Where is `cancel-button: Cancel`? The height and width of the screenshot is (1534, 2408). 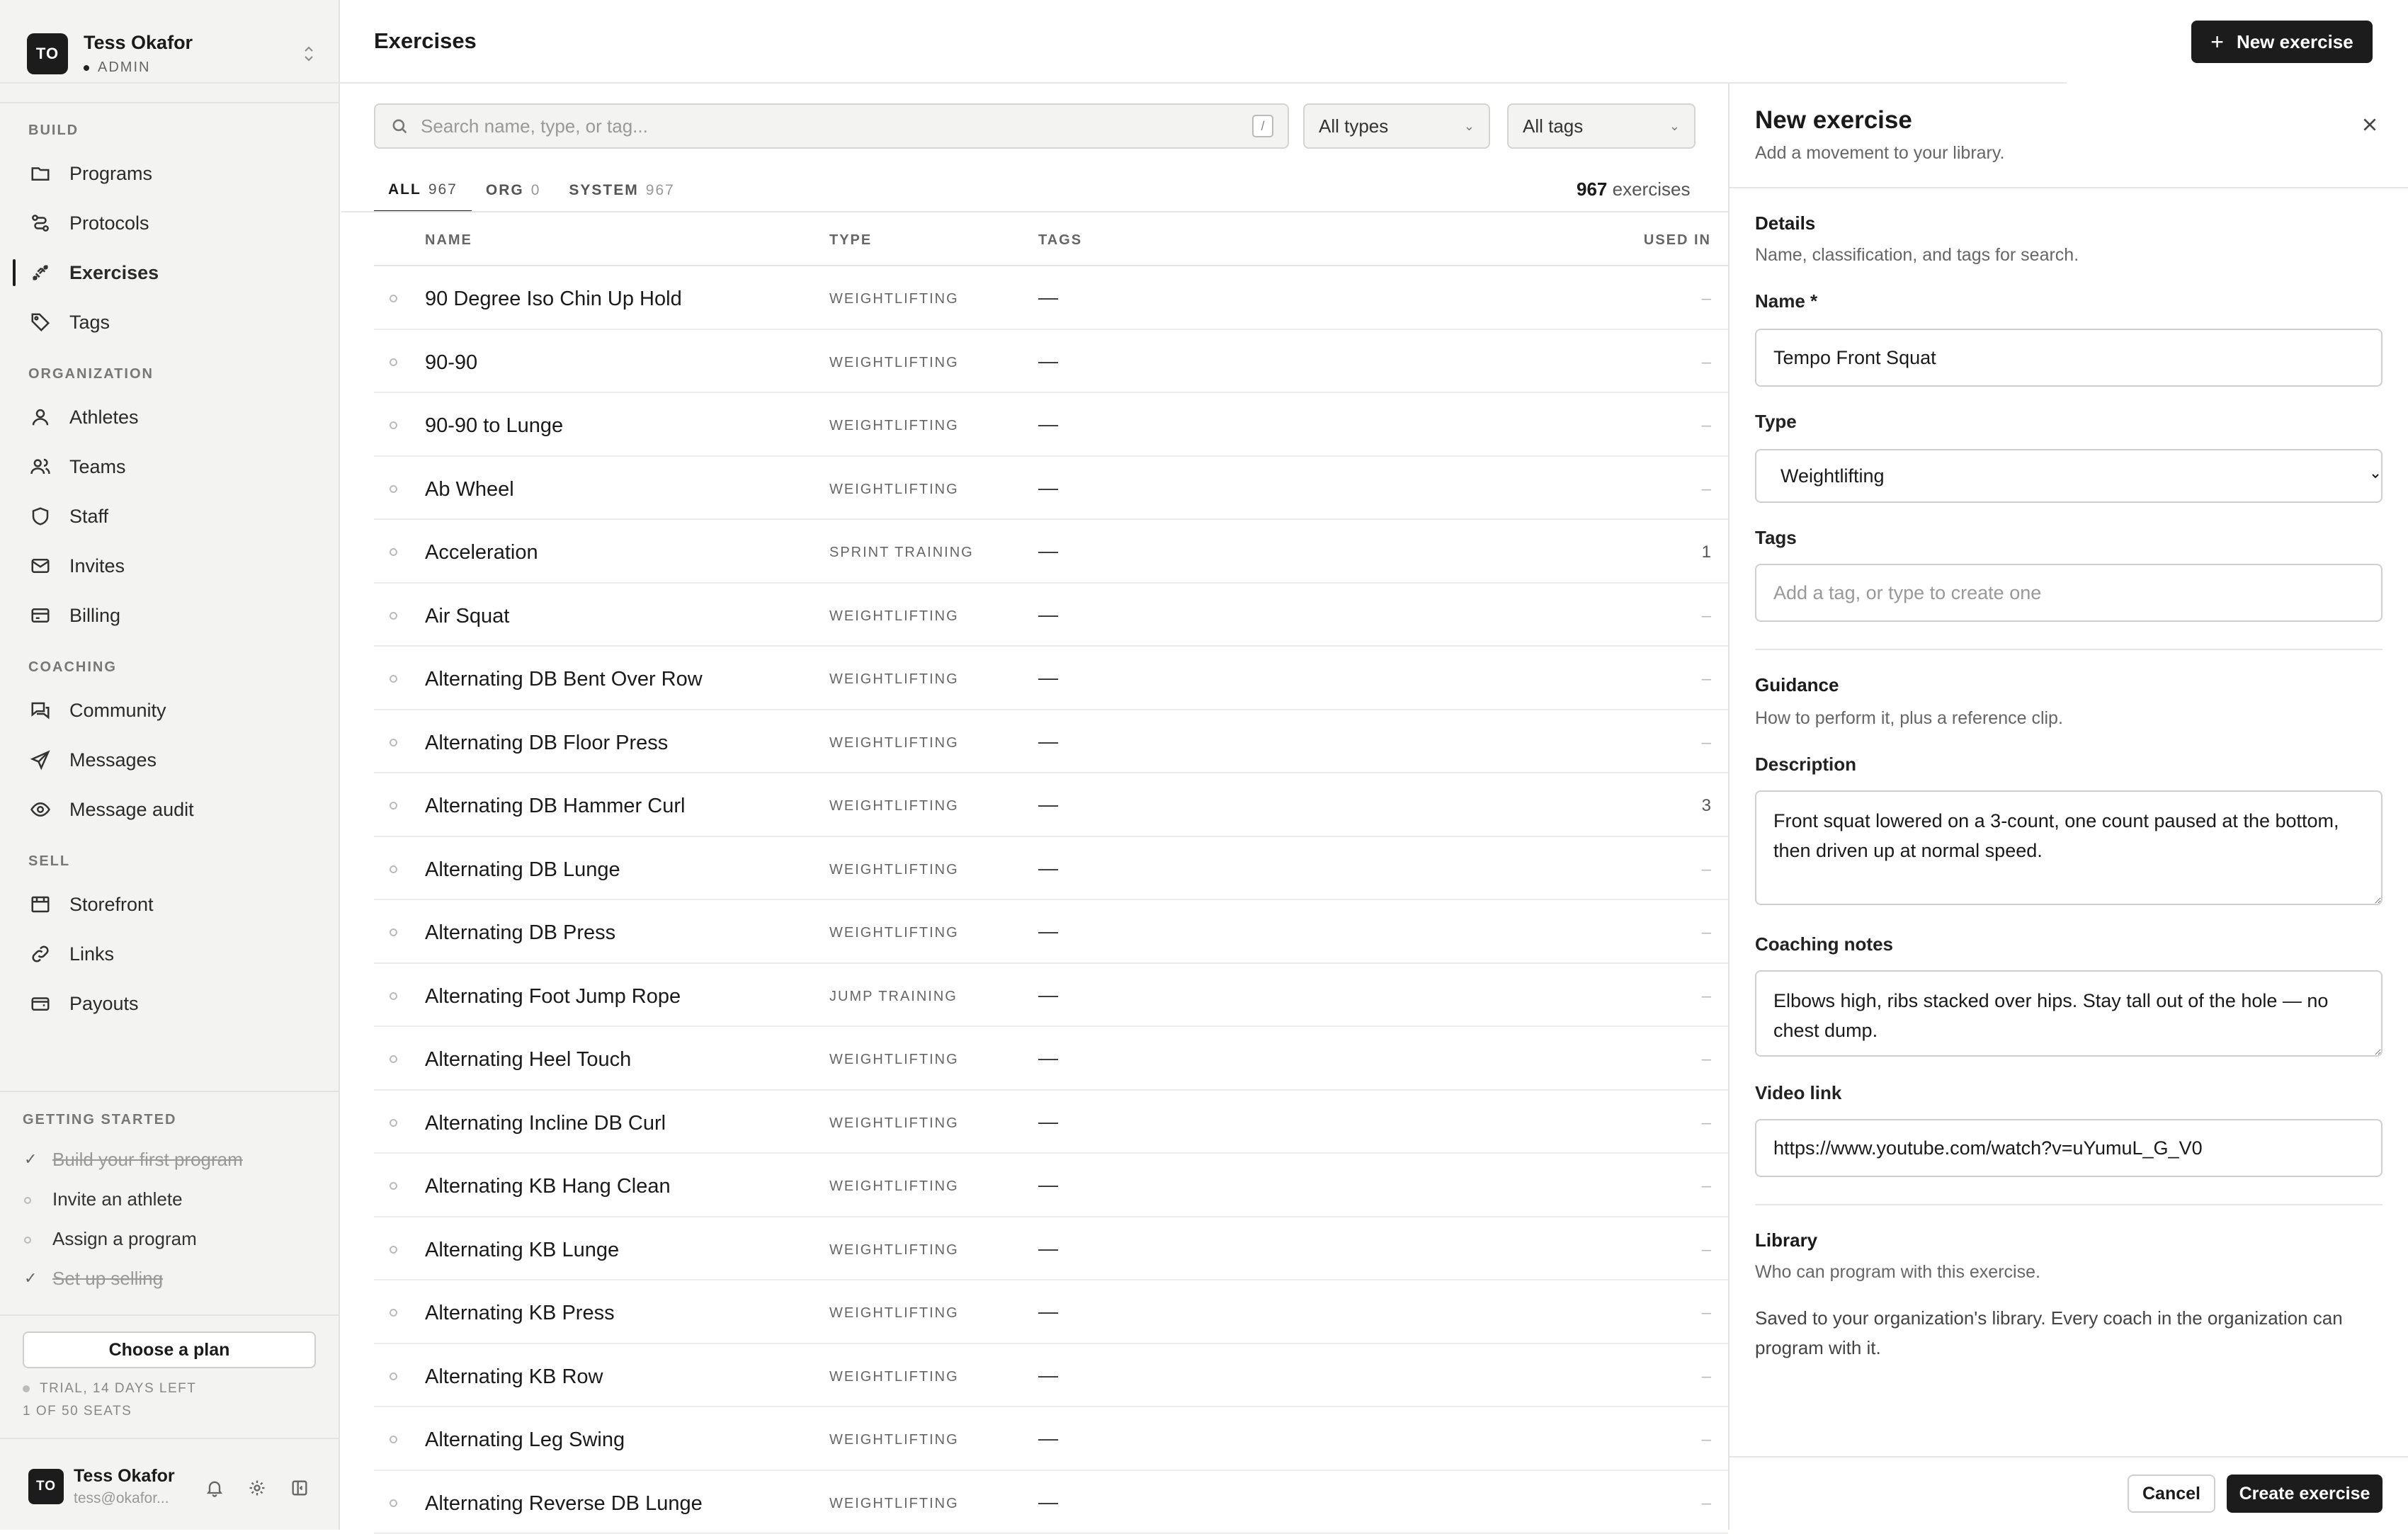 cancel-button: Cancel is located at coordinates (2171, 1494).